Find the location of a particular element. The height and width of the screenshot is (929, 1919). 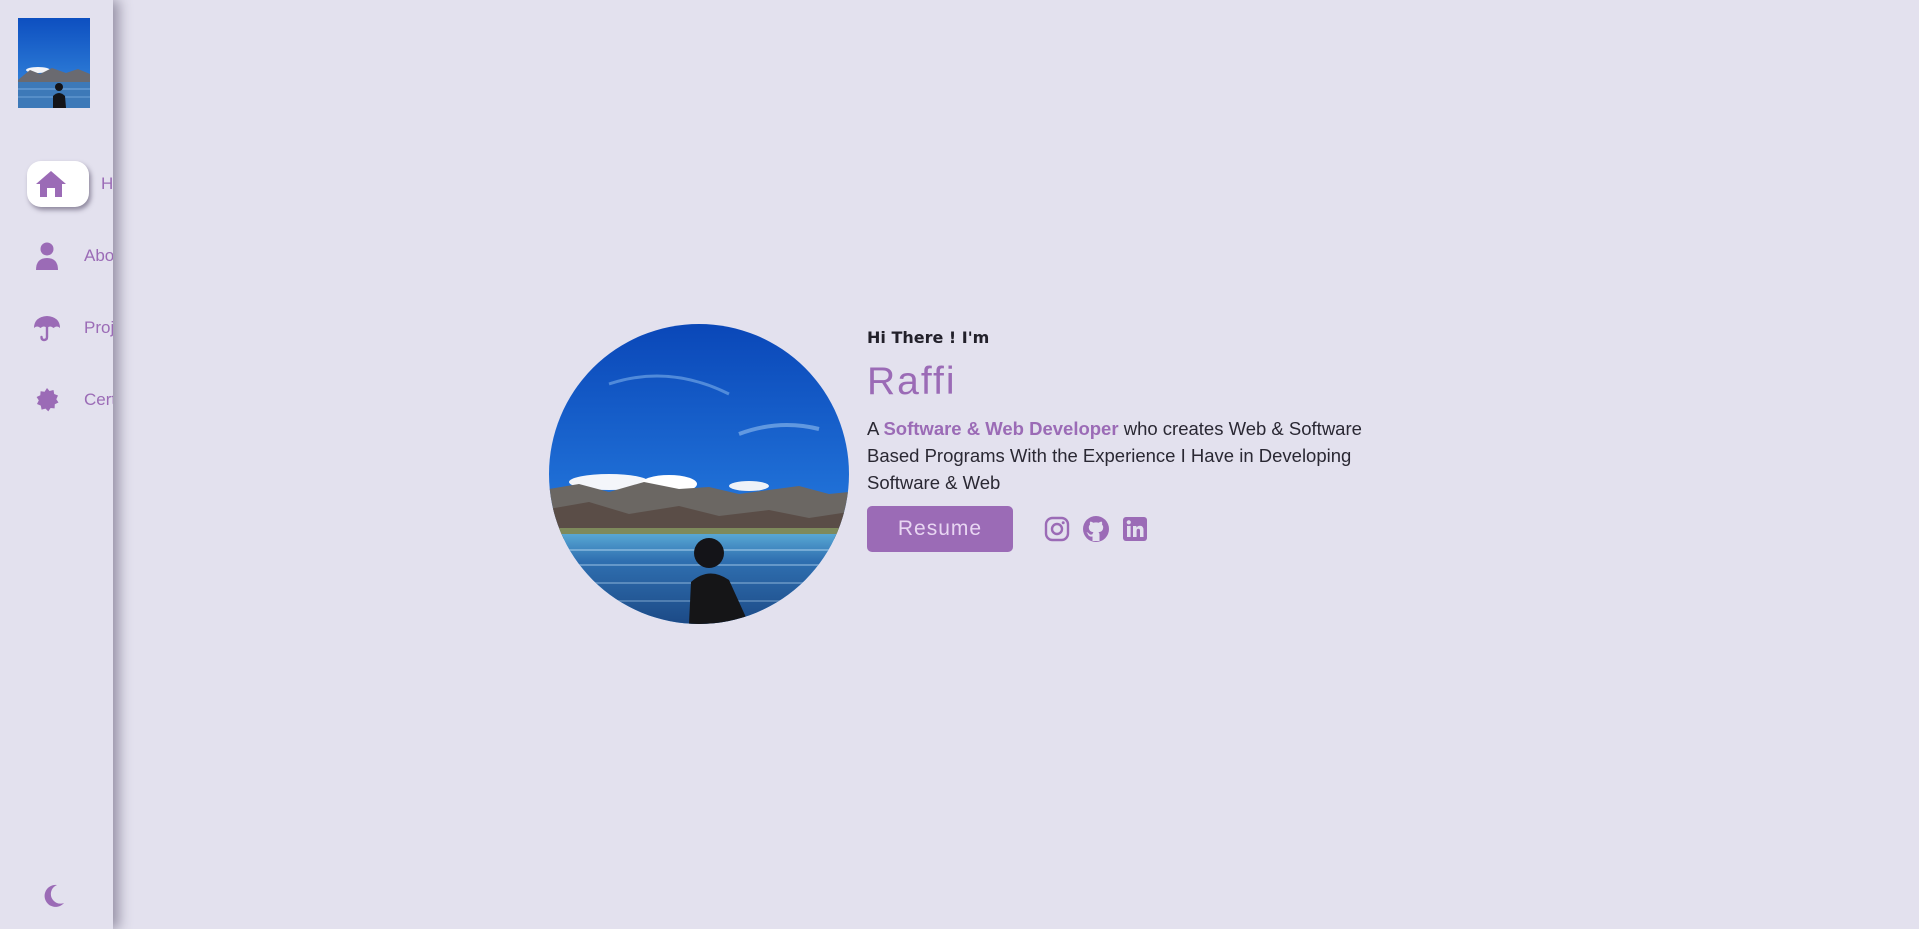

sidebar-avatar is located at coordinates (54, 63).